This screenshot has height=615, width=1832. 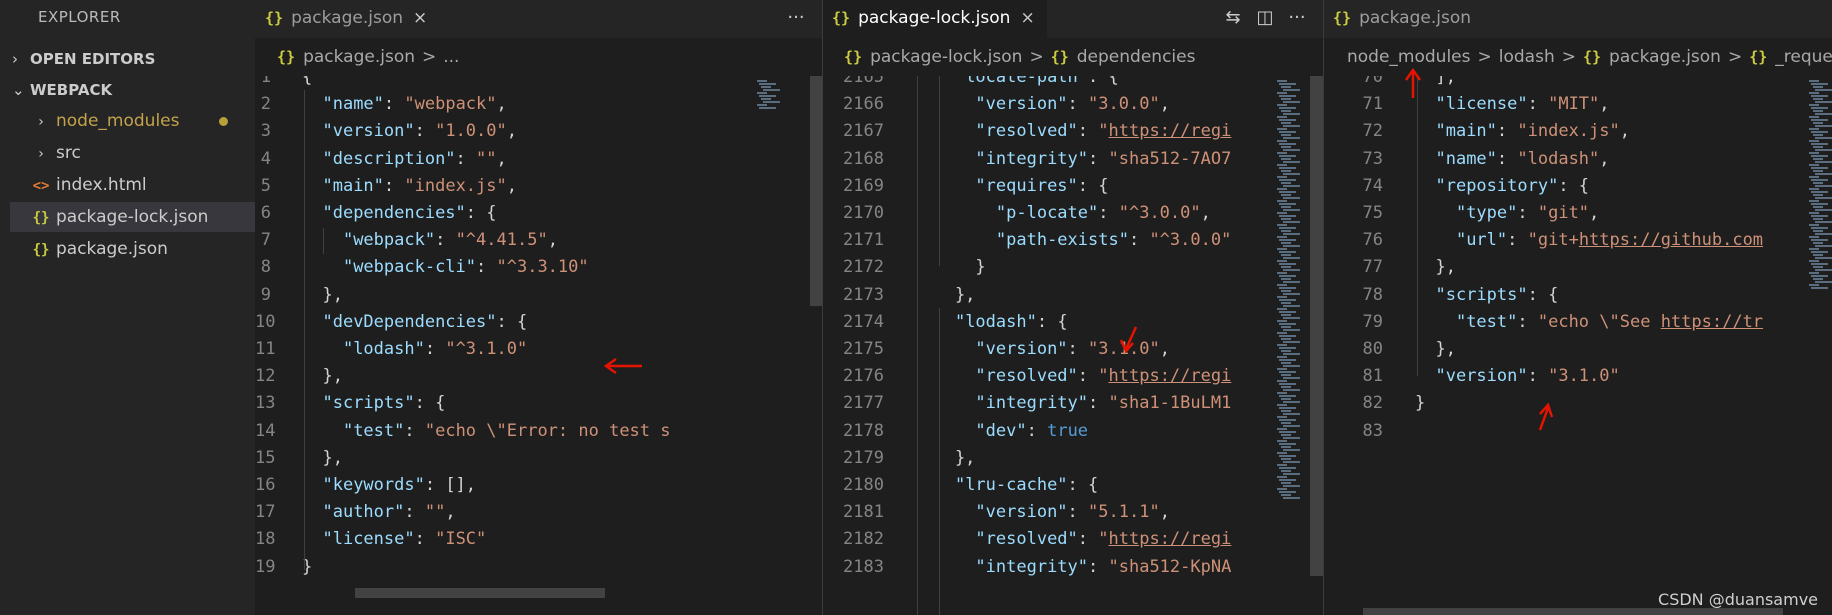 I want to click on code-text: },, so click(x=322, y=376).